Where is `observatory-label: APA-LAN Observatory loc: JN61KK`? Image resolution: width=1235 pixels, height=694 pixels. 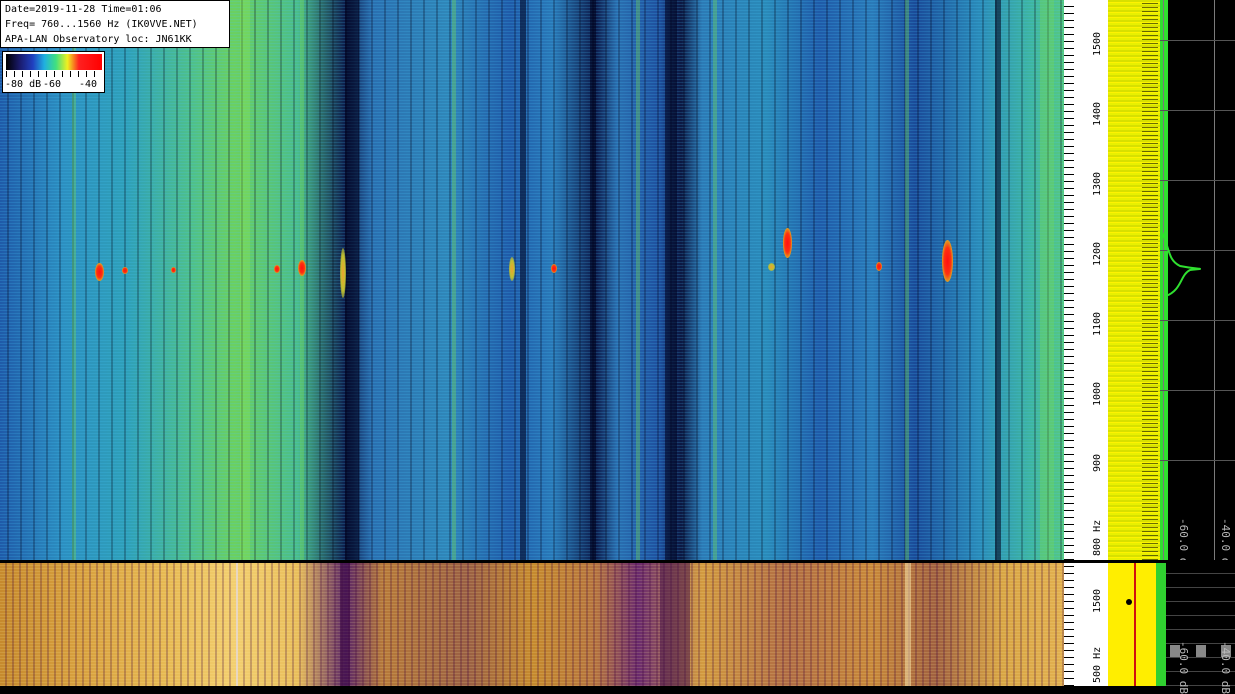
observatory-label: APA-LAN Observatory loc: JN61KK is located at coordinates (98, 39).